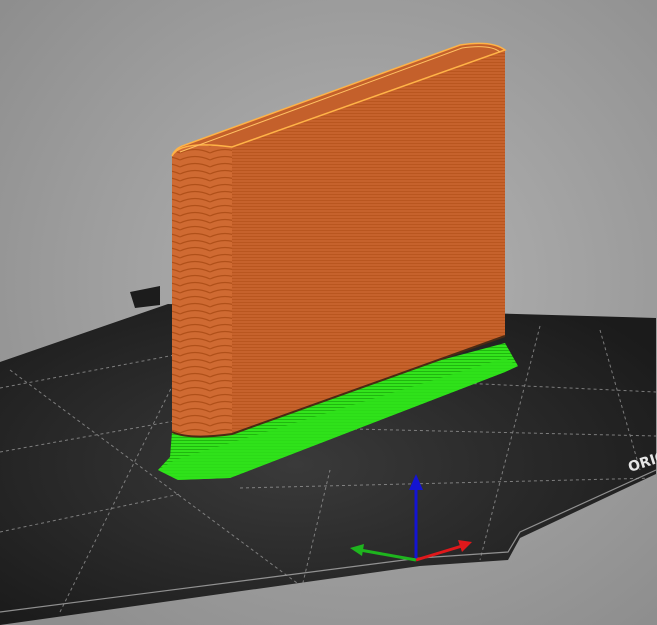 This screenshot has width=657, height=625. I want to click on model-body-side, so click(202, 290).